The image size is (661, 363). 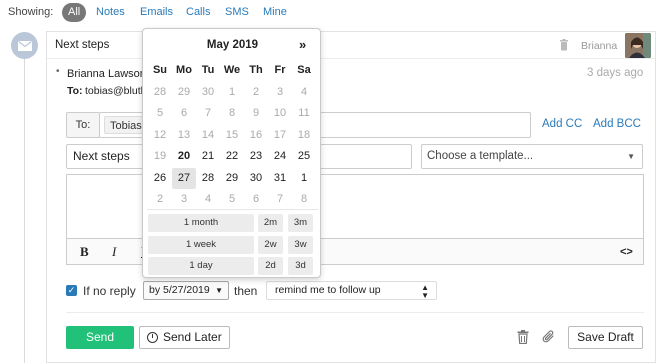 I want to click on calendar-day: 13, so click(x=184, y=134).